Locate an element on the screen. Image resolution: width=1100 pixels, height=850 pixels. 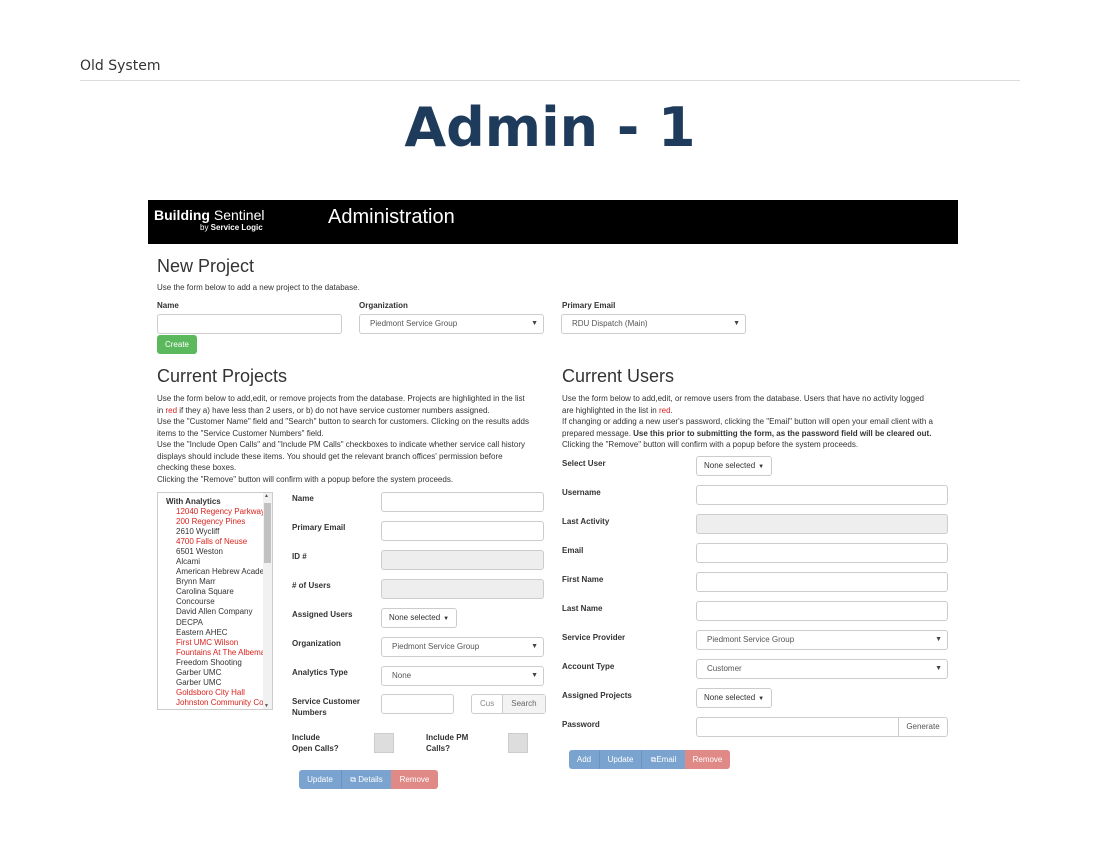
email-input is located at coordinates (822, 553).